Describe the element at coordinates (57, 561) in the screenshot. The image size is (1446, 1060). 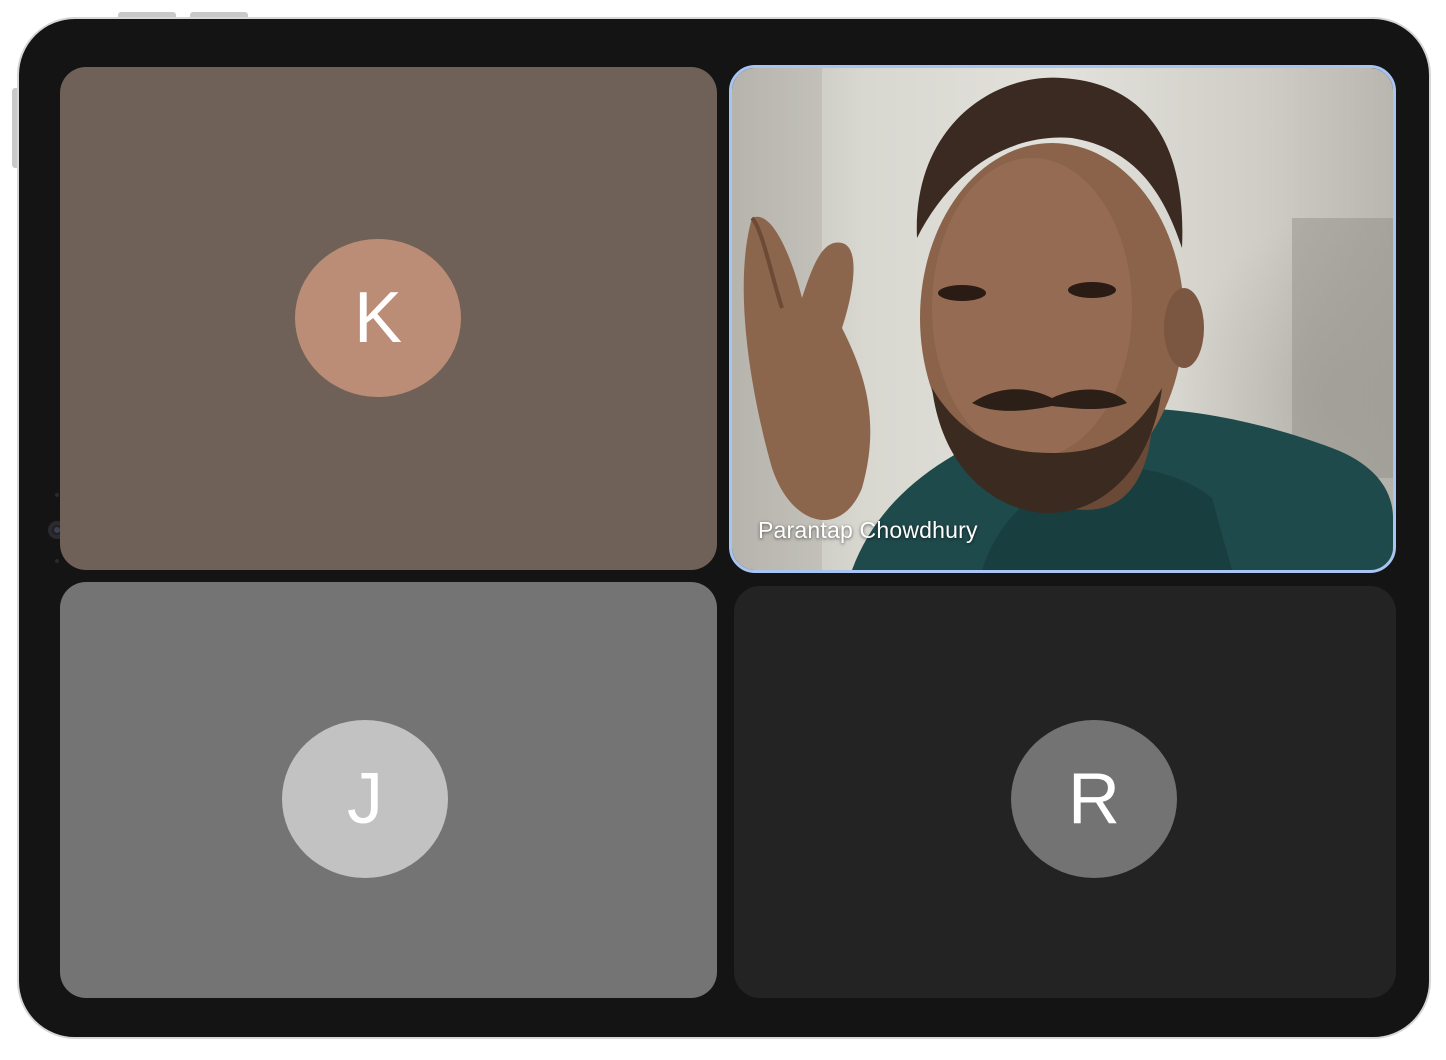
I see `proximity-sensor` at that location.